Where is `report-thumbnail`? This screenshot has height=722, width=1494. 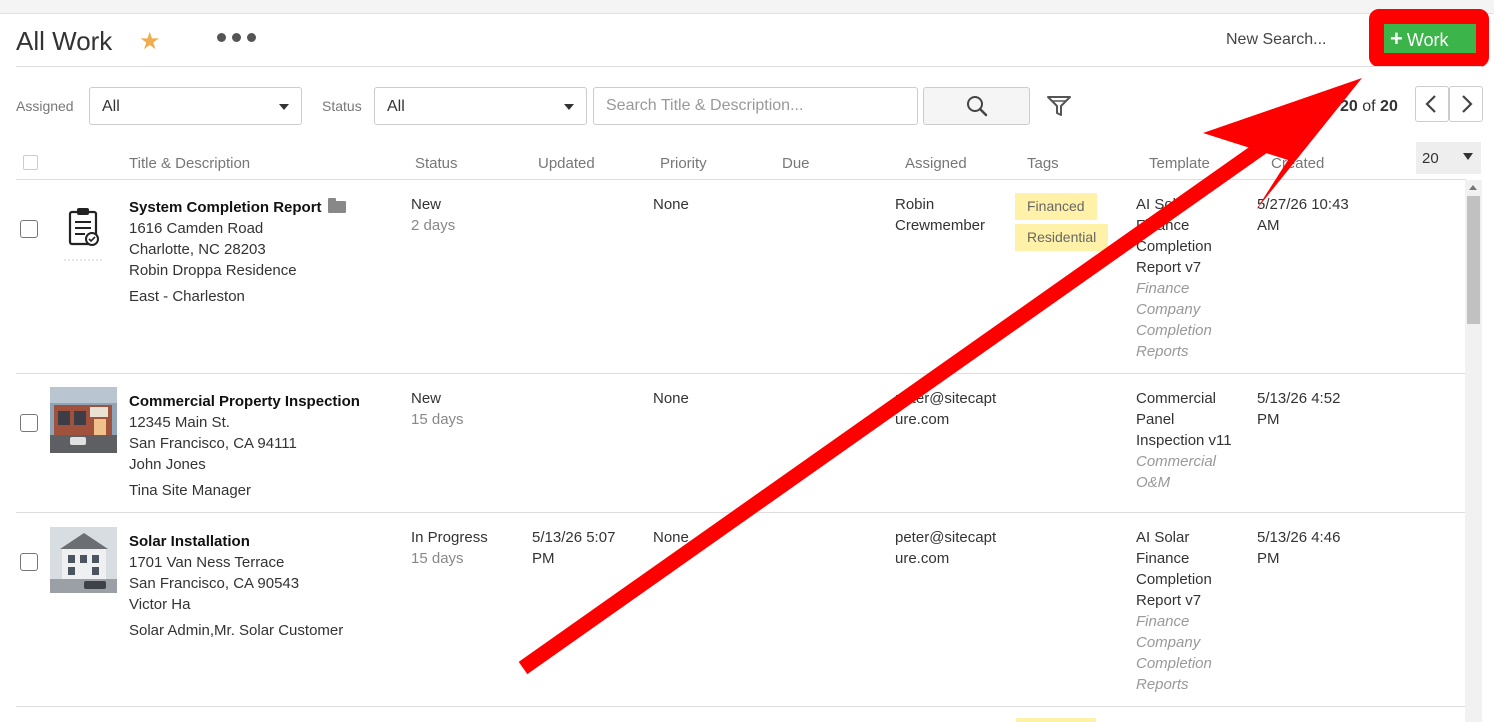
report-thumbnail is located at coordinates (83, 235).